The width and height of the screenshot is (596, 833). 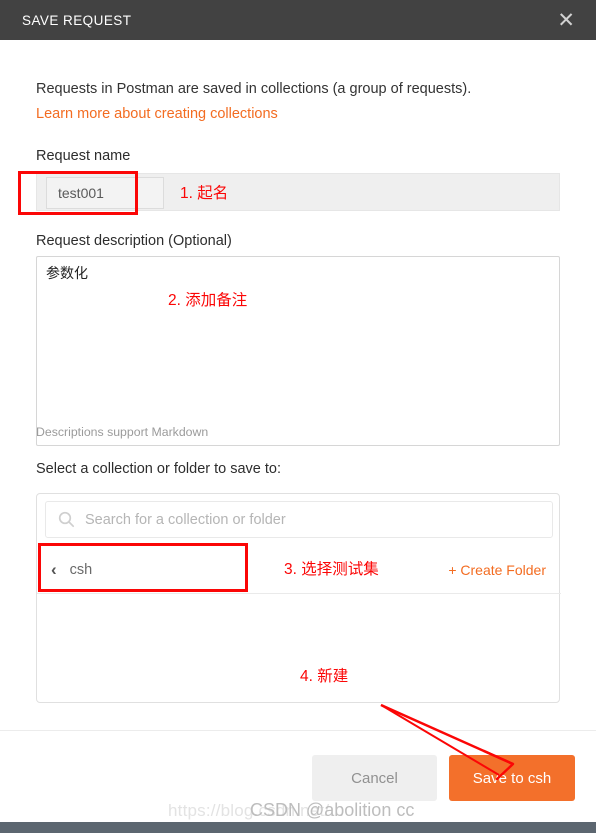 I want to click on page-title: SAVE REQUEST, so click(x=77, y=20).